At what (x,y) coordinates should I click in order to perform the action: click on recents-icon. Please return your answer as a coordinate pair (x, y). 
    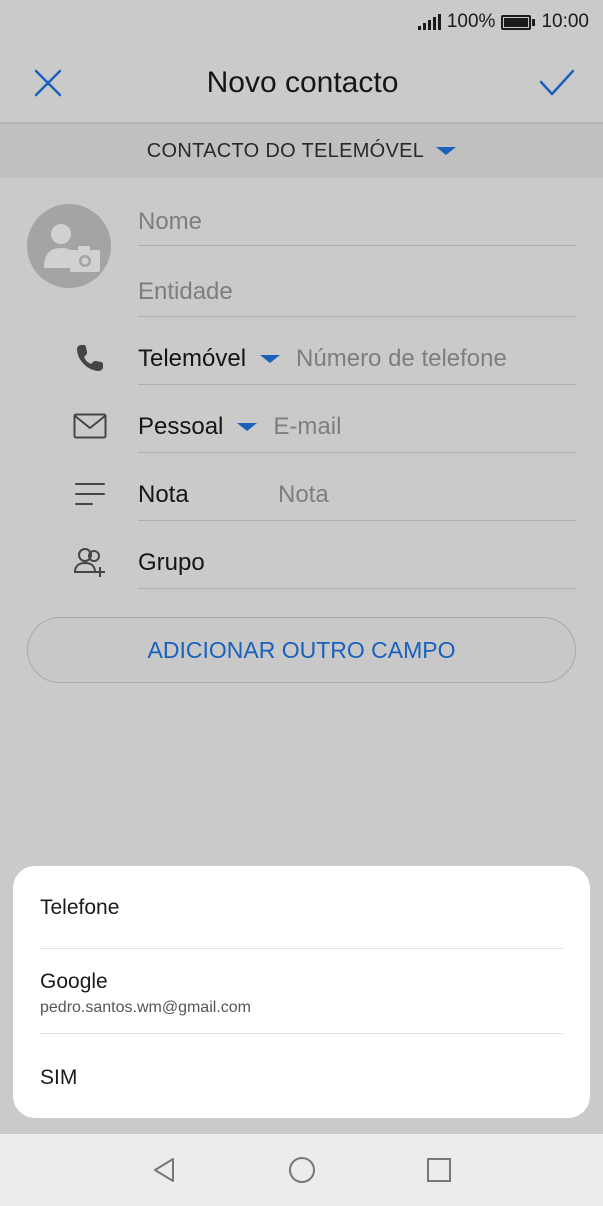
    Looking at the image, I should click on (439, 1170).